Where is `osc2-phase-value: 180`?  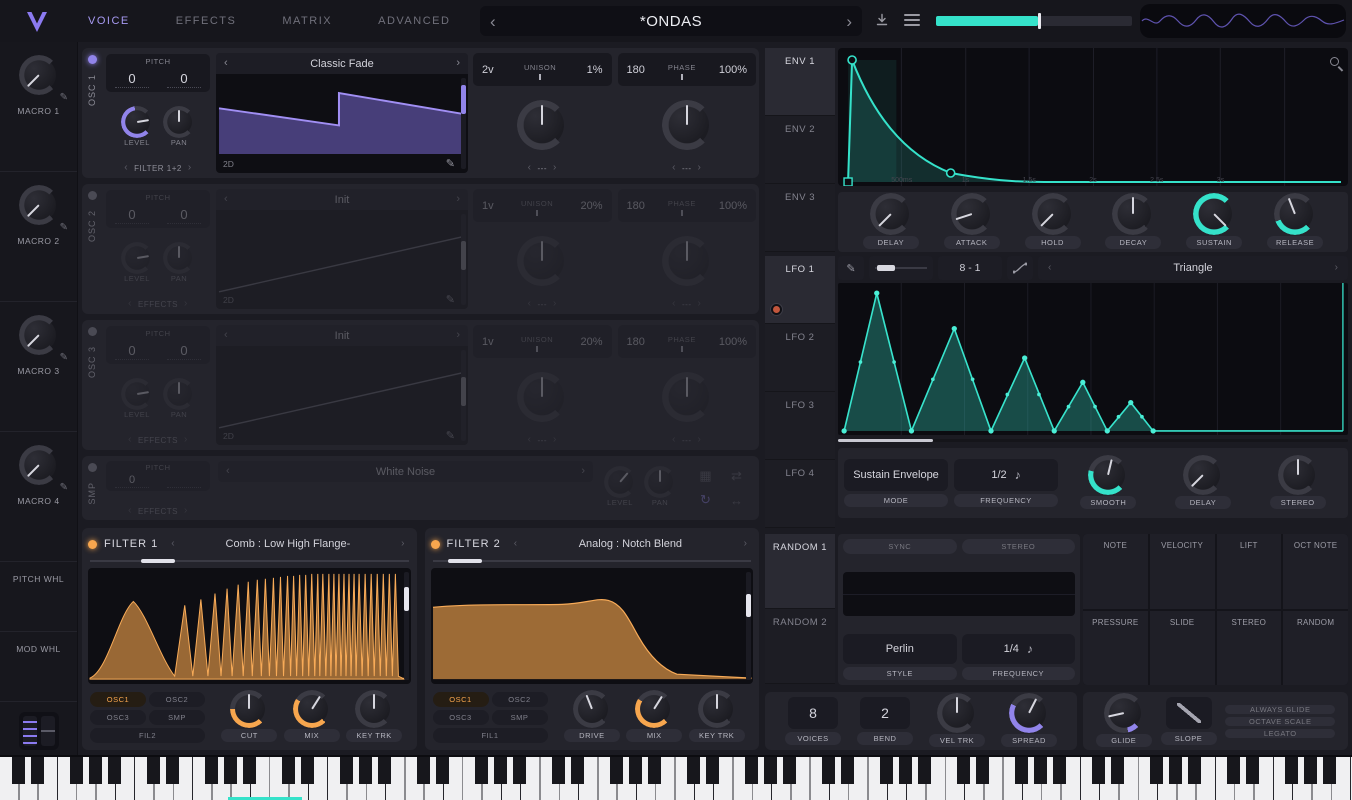
osc2-phase-value: 180 is located at coordinates (636, 206).